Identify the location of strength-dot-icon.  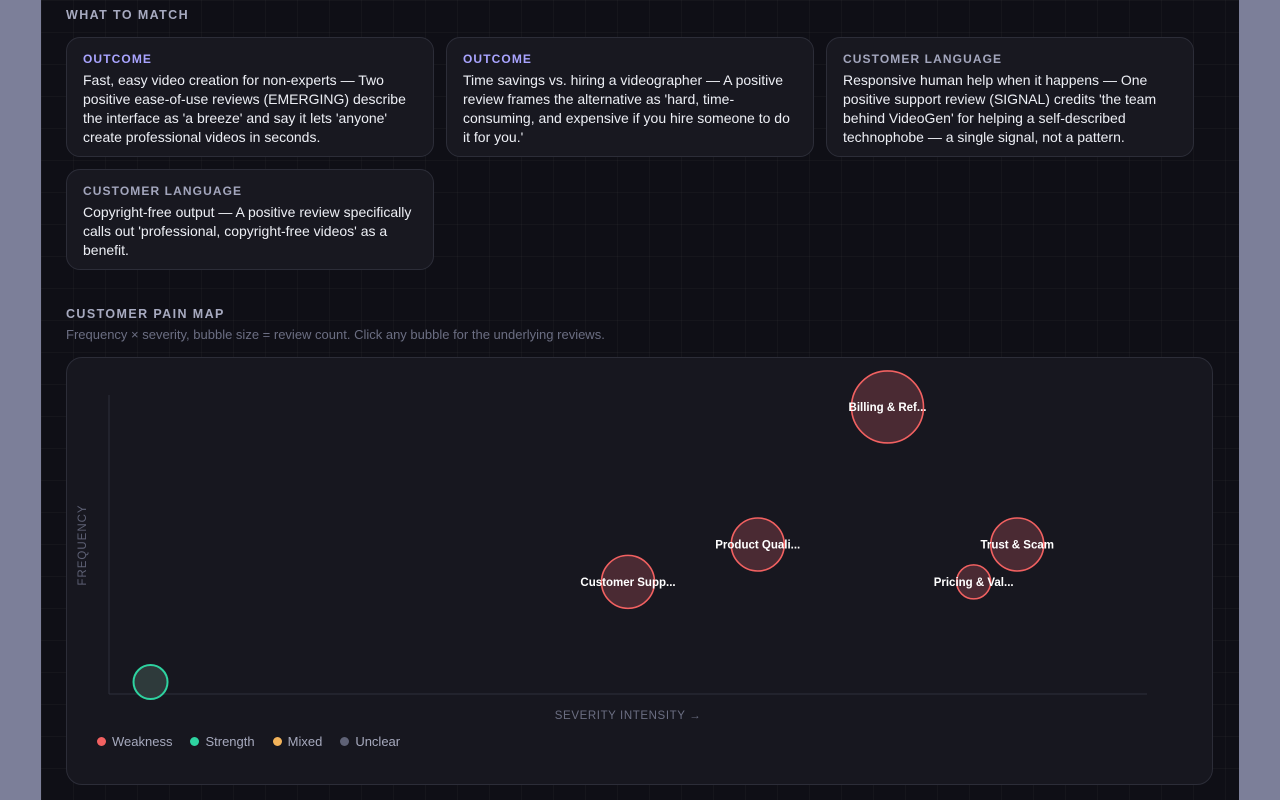
(195, 741).